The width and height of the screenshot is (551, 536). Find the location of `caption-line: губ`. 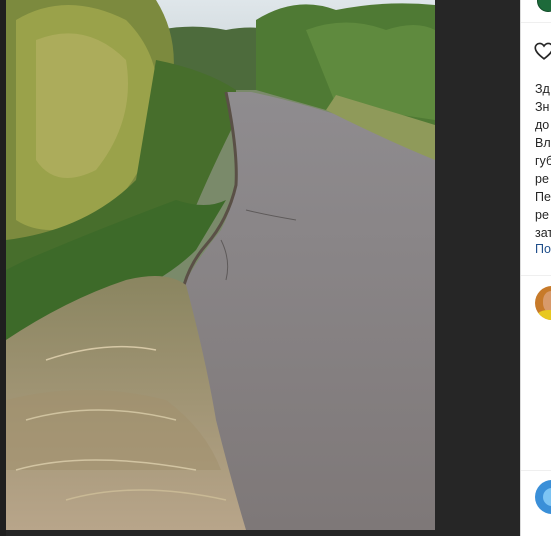

caption-line: губ is located at coordinates (543, 161).